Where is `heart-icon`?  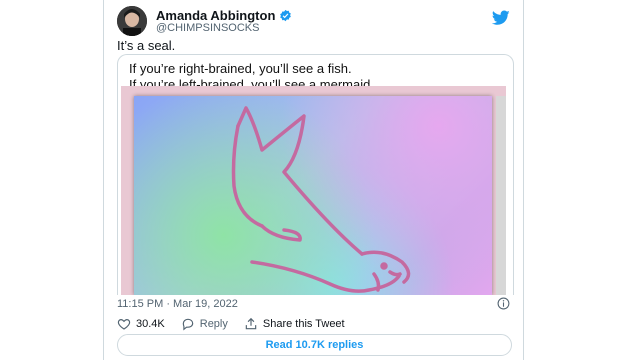 heart-icon is located at coordinates (124, 324).